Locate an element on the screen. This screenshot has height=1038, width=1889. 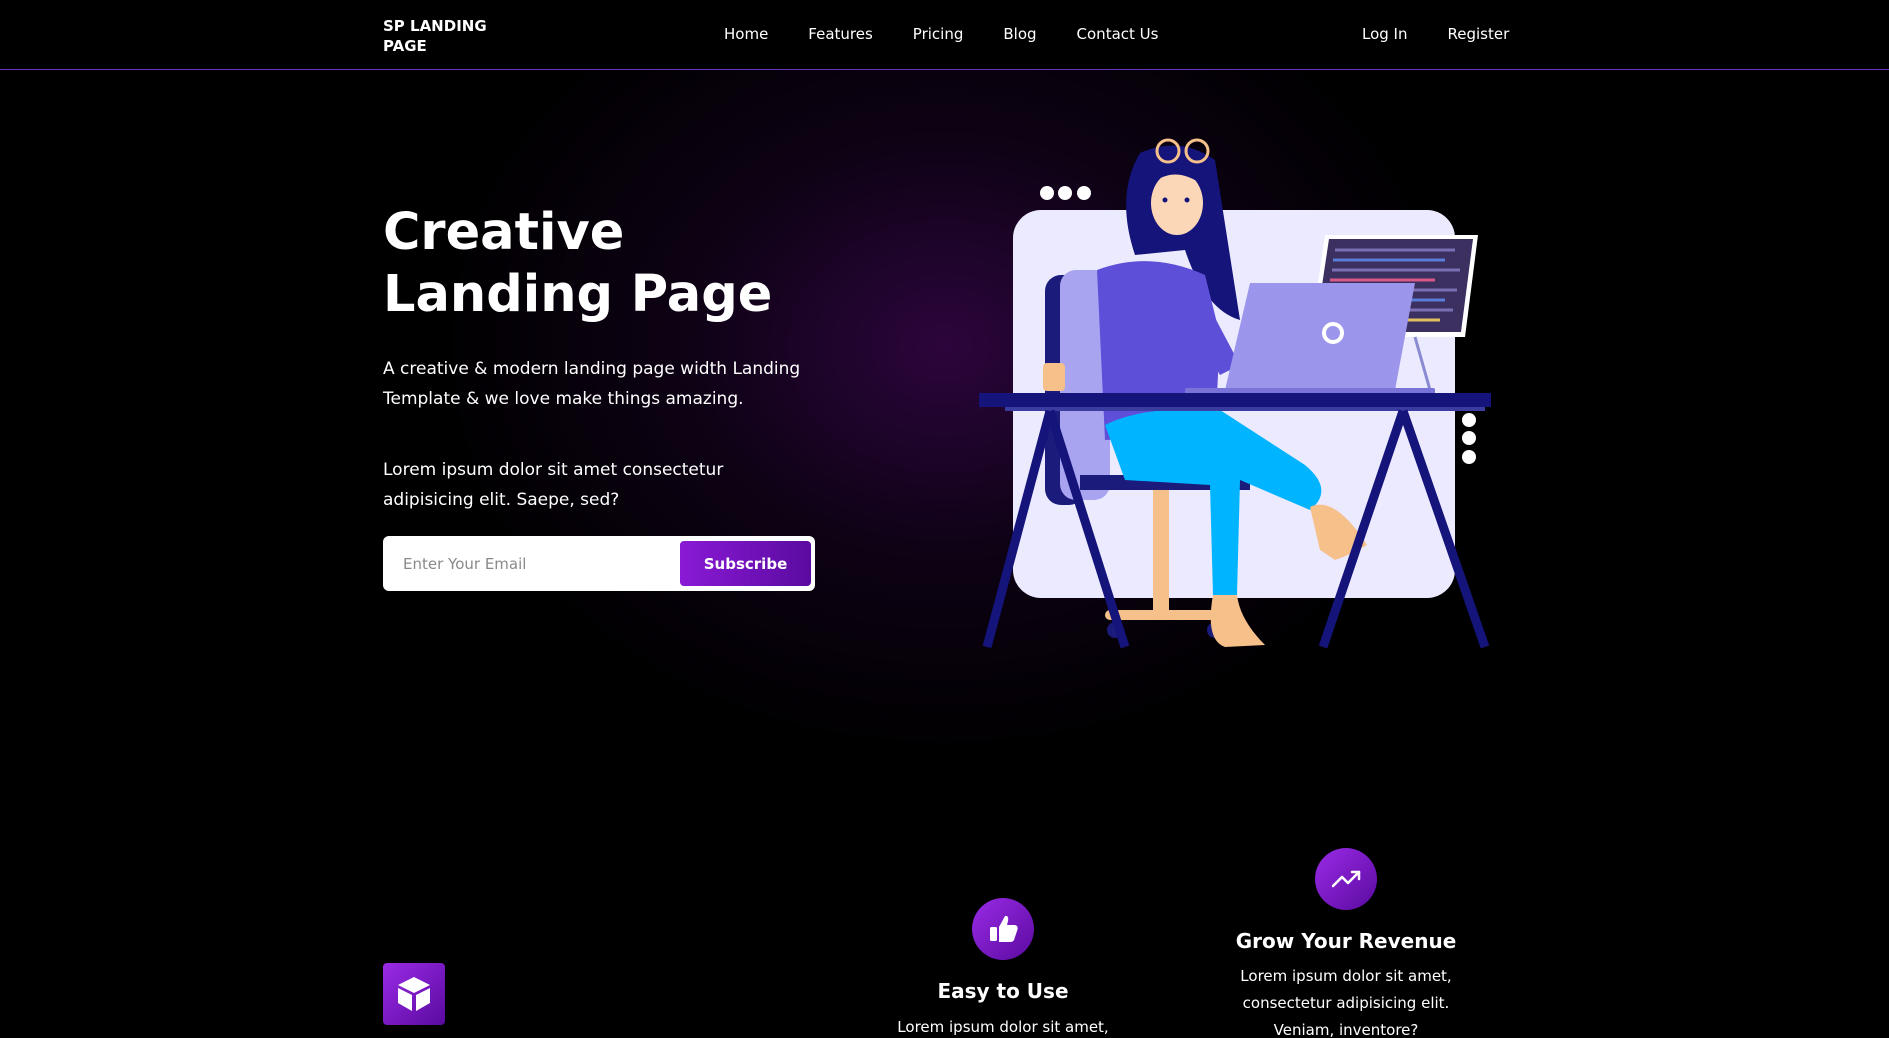
brand-logo: SP LANDING PAGE is located at coordinates (443, 36).